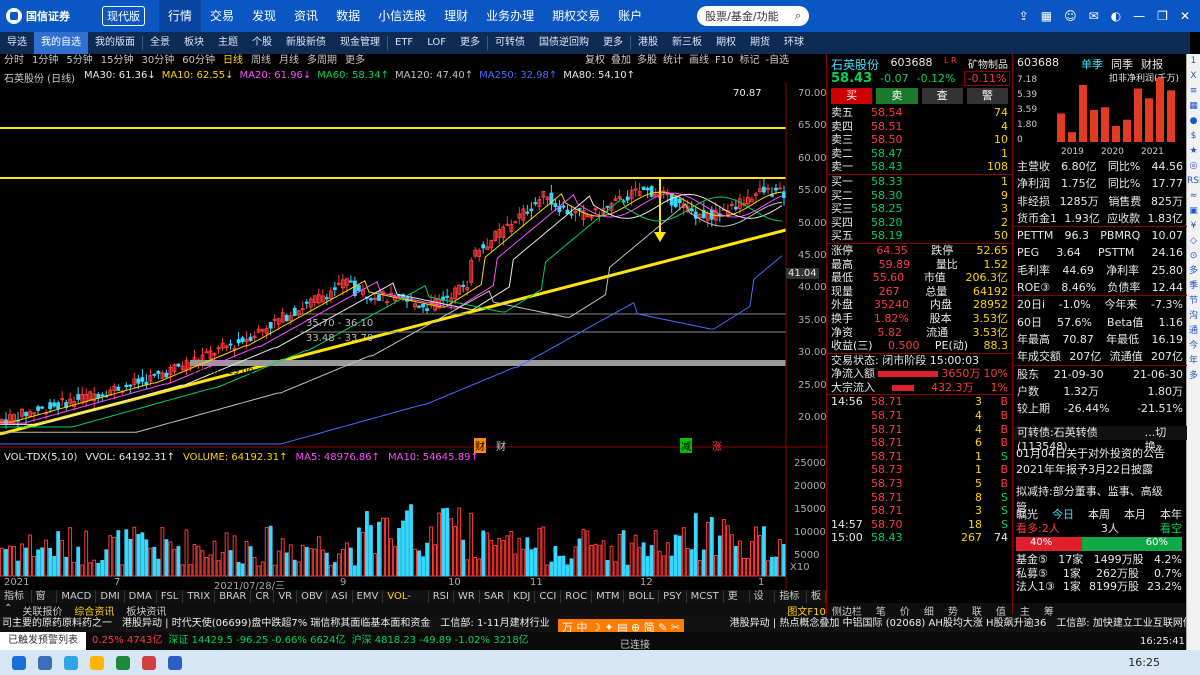 This screenshot has height=675, width=1200. Describe the element at coordinates (233, 61) in the screenshot. I see `period-daily: 日线` at that location.